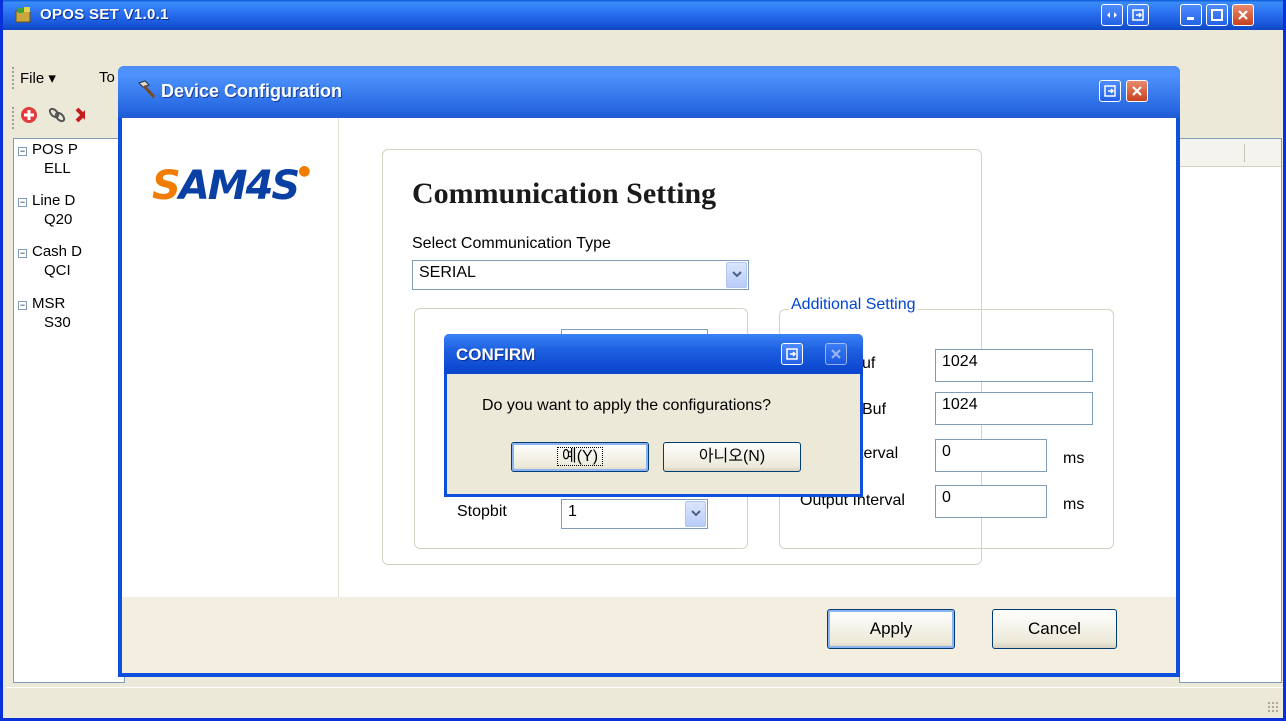  I want to click on add-device-icon, so click(29, 115).